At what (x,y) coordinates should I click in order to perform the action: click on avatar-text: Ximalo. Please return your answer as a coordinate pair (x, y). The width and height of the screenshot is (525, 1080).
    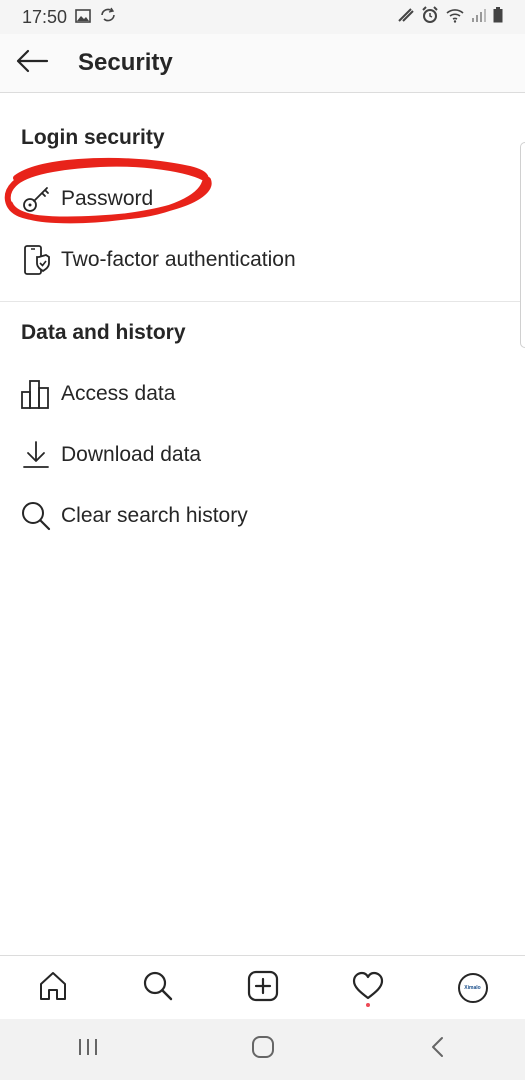
    Looking at the image, I should click on (472, 988).